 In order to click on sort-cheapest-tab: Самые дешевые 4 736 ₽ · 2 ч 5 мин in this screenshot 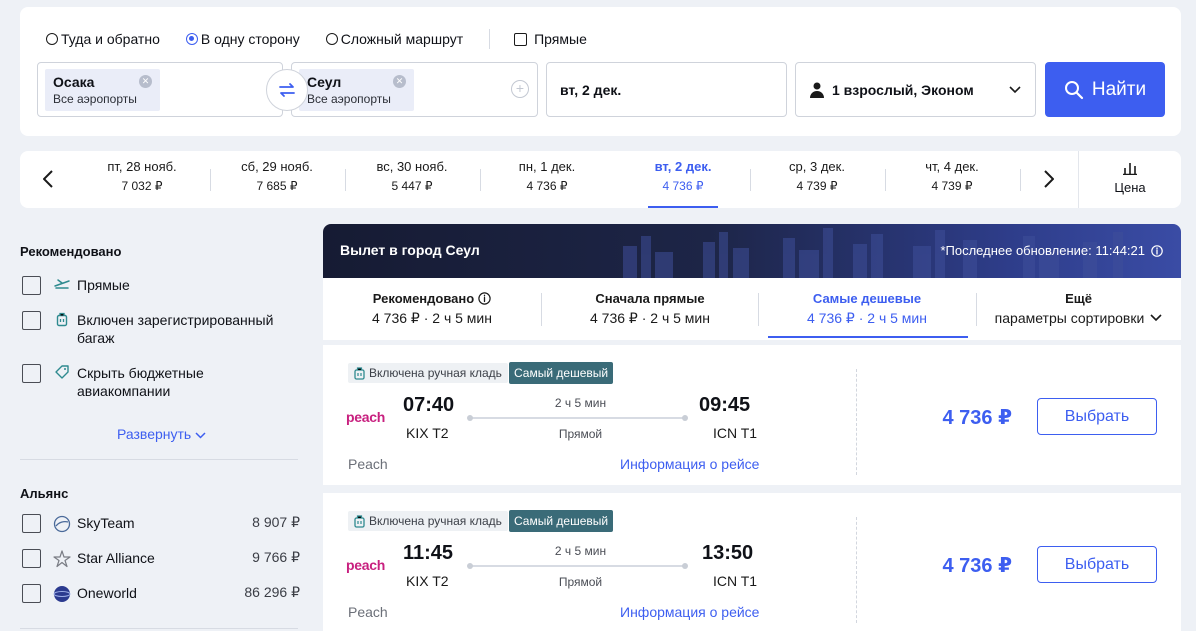, I will do `click(867, 314)`.